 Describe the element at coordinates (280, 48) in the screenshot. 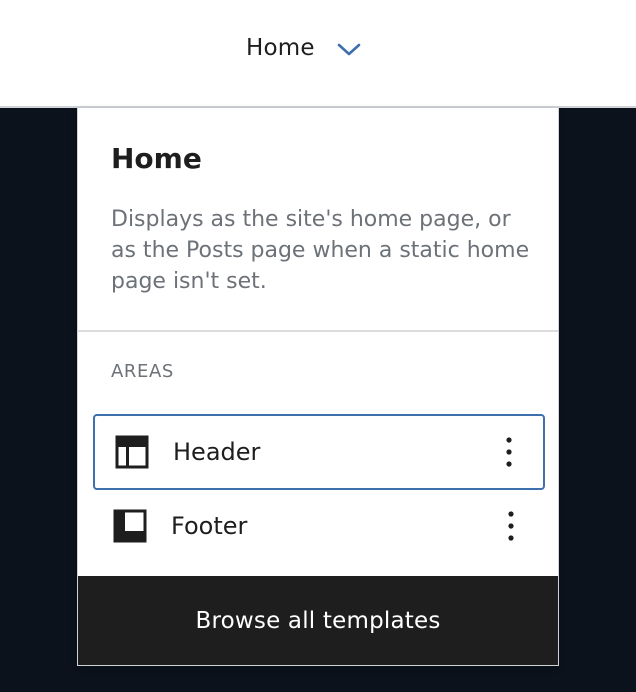

I see `template-title: Home` at that location.